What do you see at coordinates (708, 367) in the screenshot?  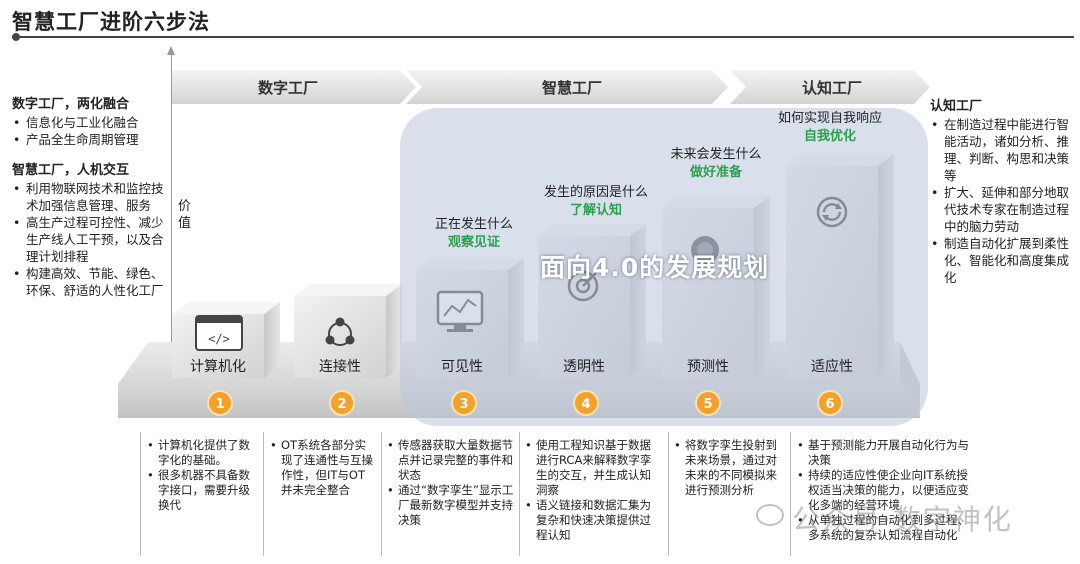 I see `step-label: 预测性` at bounding box center [708, 367].